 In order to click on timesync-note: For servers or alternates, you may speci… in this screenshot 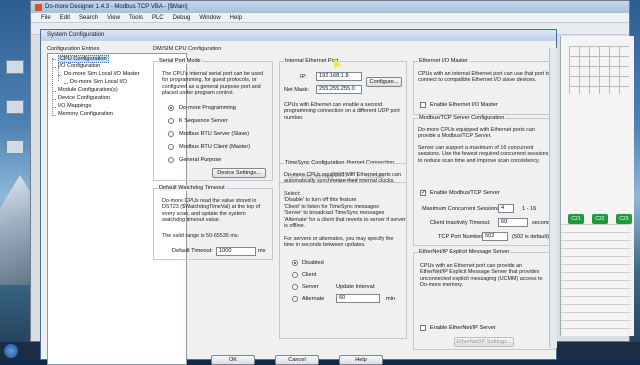, I will do `click(339, 242)`.